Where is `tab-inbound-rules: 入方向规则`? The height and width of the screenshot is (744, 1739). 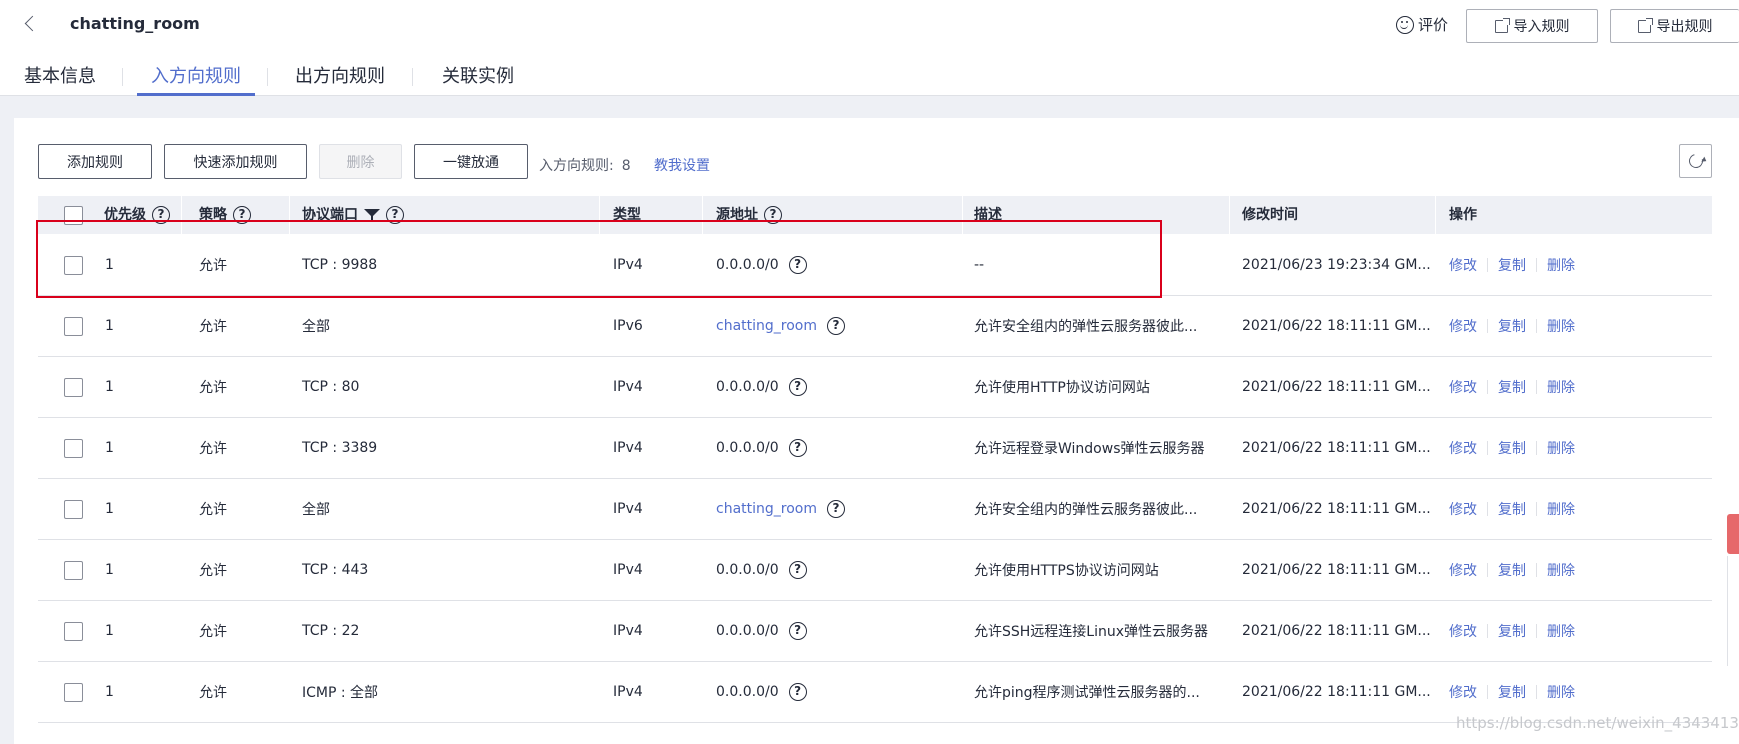 tab-inbound-rules: 入方向规则 is located at coordinates (196, 74).